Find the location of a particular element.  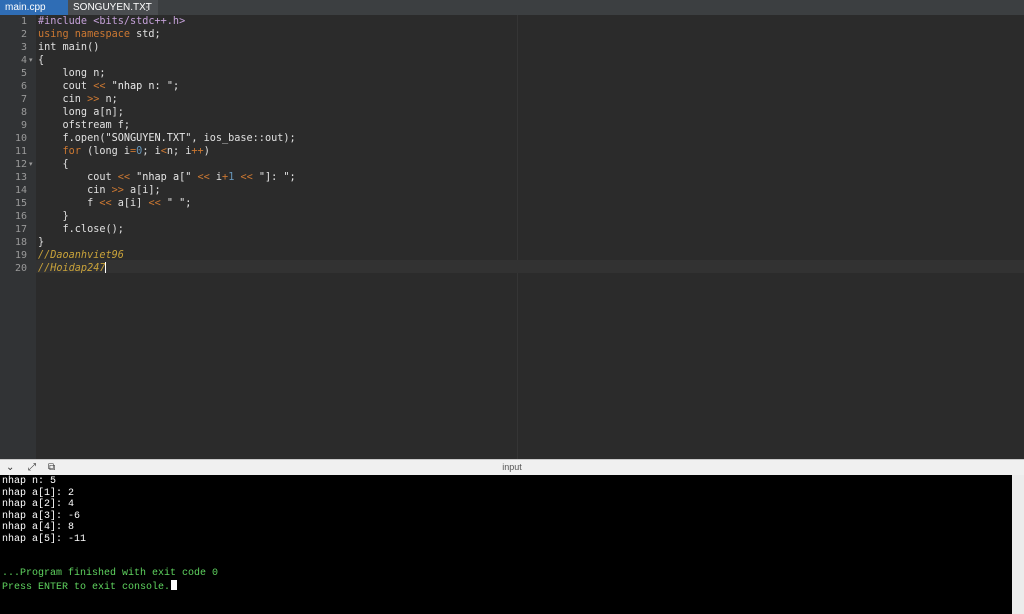

console-line: nhap n: 5 is located at coordinates (29, 481).